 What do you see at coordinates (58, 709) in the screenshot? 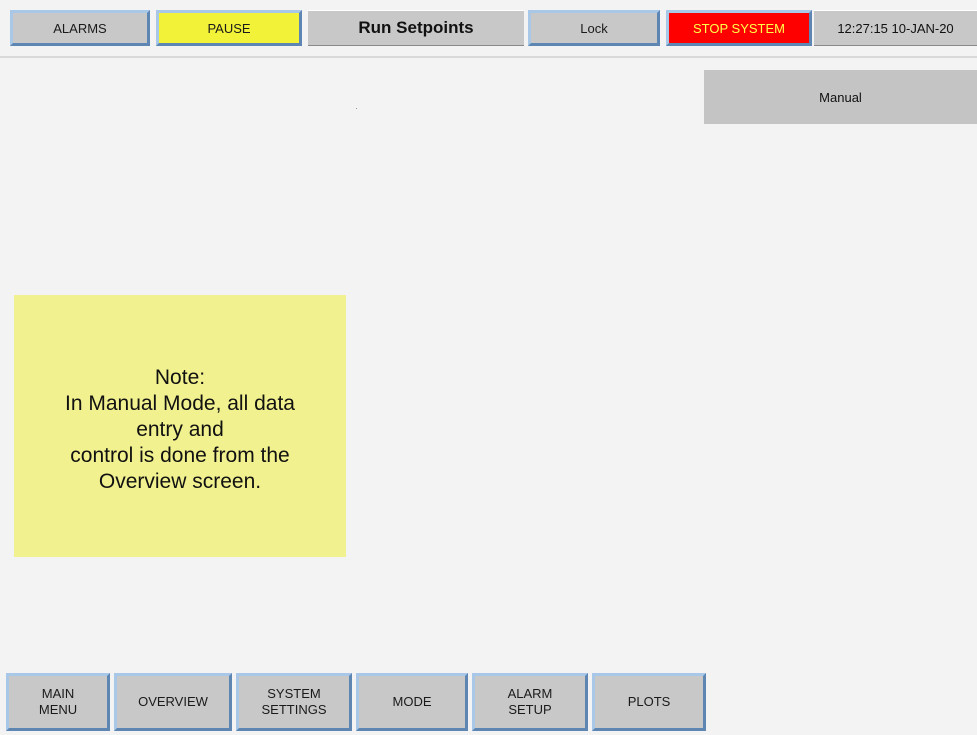
I see `main-menu-label-line2: MENU` at bounding box center [58, 709].